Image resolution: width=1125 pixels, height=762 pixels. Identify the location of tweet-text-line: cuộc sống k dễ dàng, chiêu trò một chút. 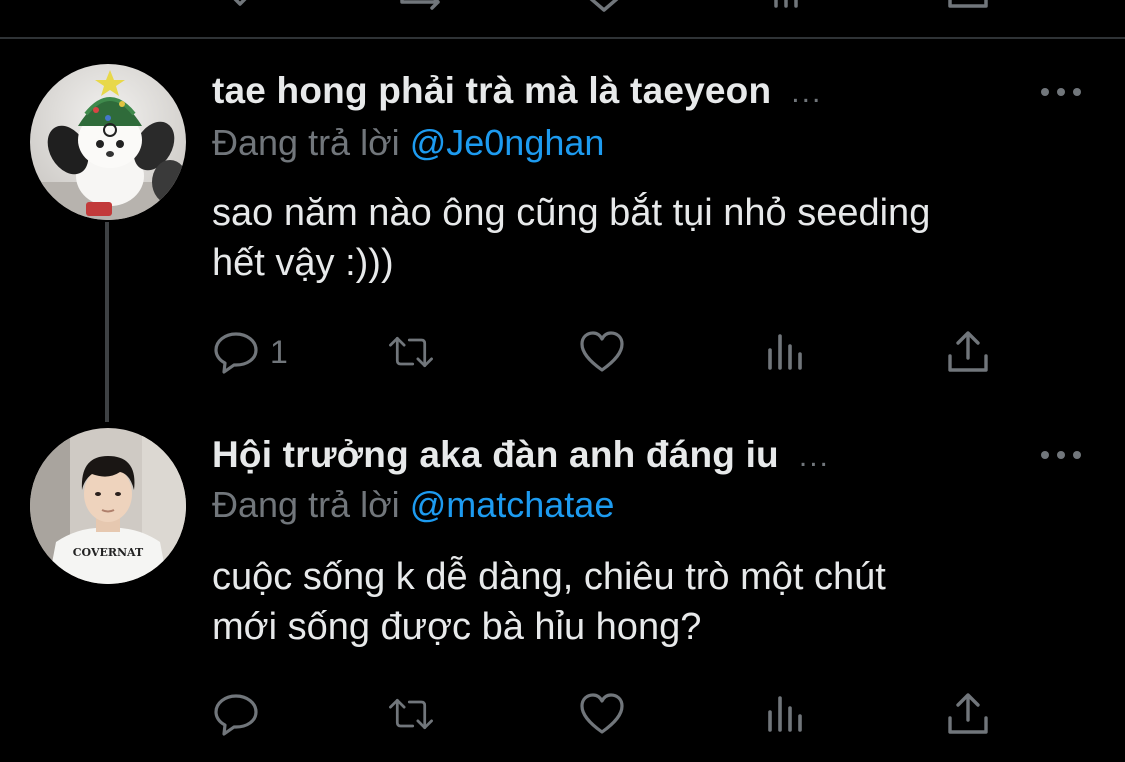
(549, 577).